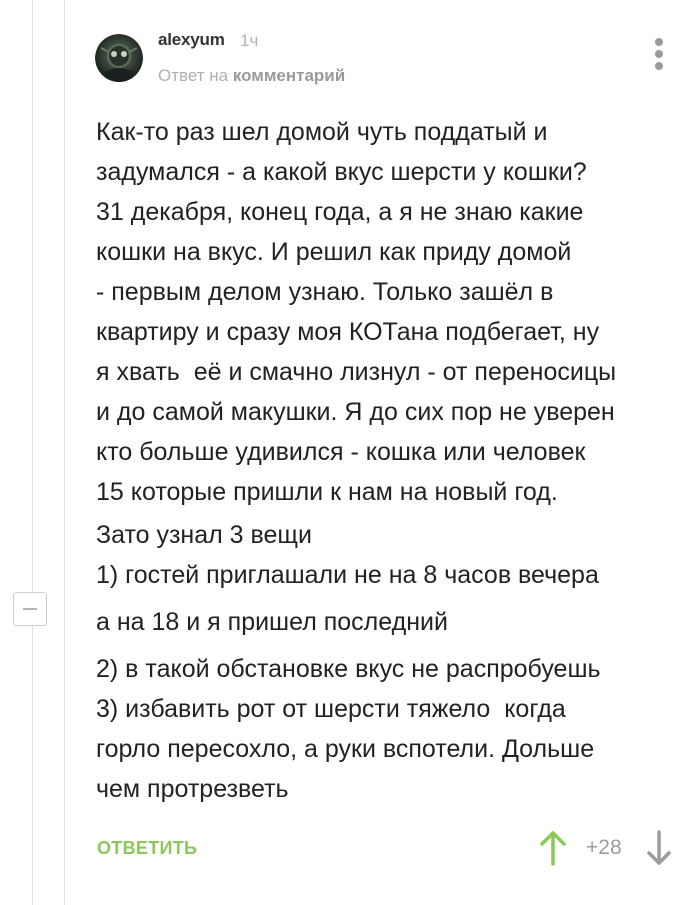  Describe the element at coordinates (64, 452) in the screenshot. I see `thread-line-inner` at that location.